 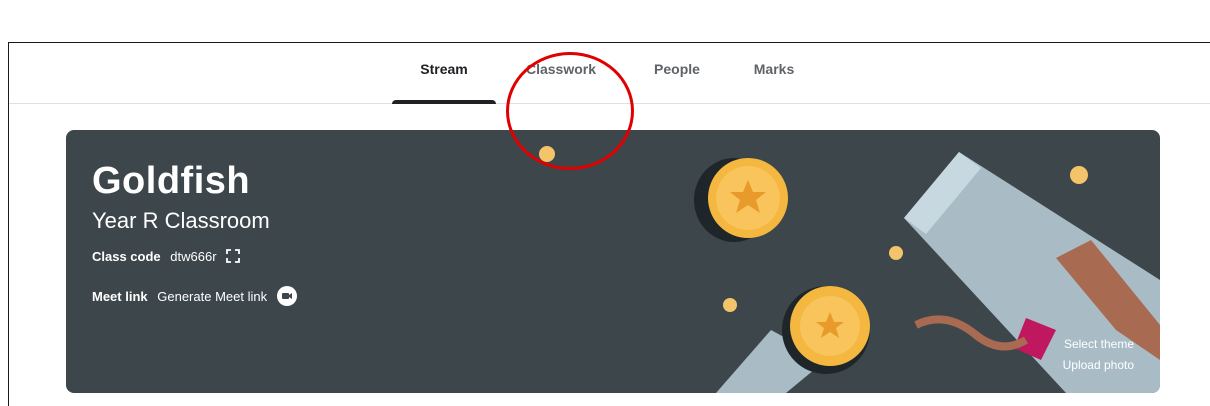 I want to click on medal-icon, so click(x=793, y=339).